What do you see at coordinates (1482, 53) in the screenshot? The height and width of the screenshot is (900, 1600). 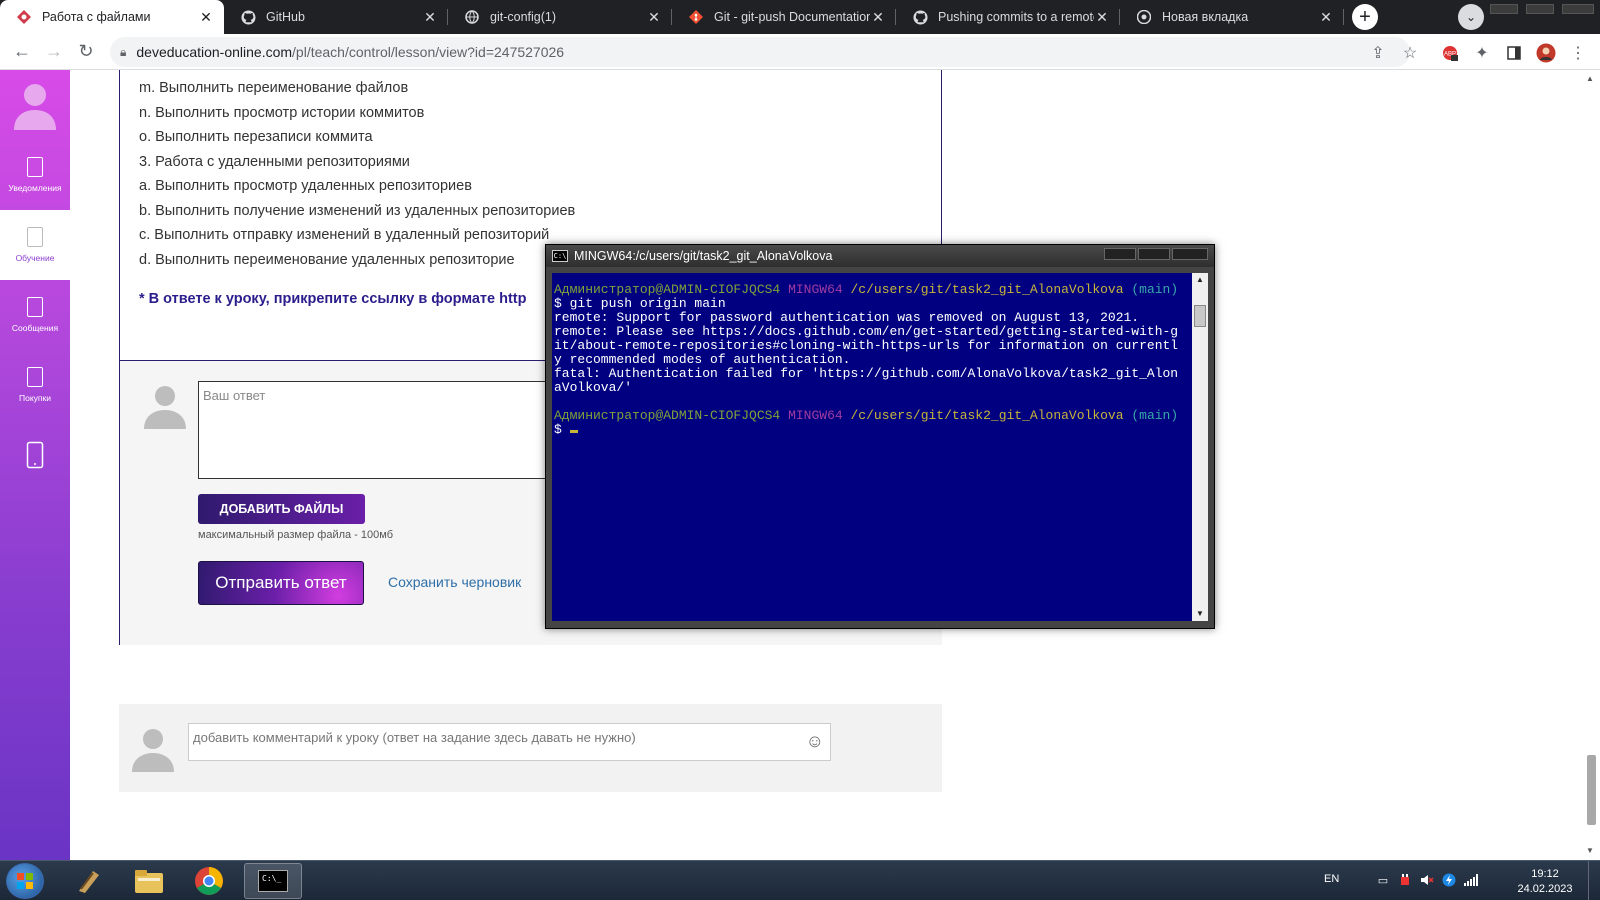 I see `extensions-puzzle-icon: ✦` at bounding box center [1482, 53].